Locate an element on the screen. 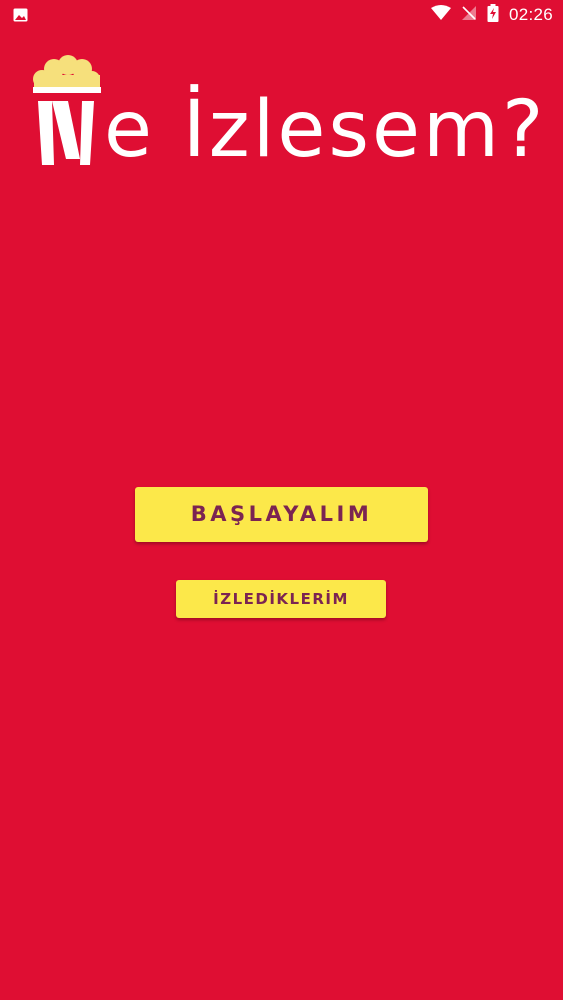  battery-charging-icon is located at coordinates (493, 15).